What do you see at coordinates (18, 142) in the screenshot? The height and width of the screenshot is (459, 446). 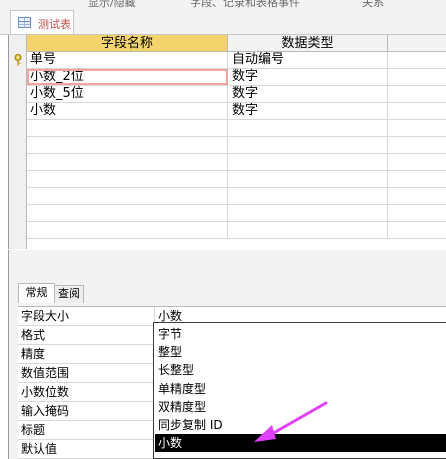 I see `row-selector-column` at bounding box center [18, 142].